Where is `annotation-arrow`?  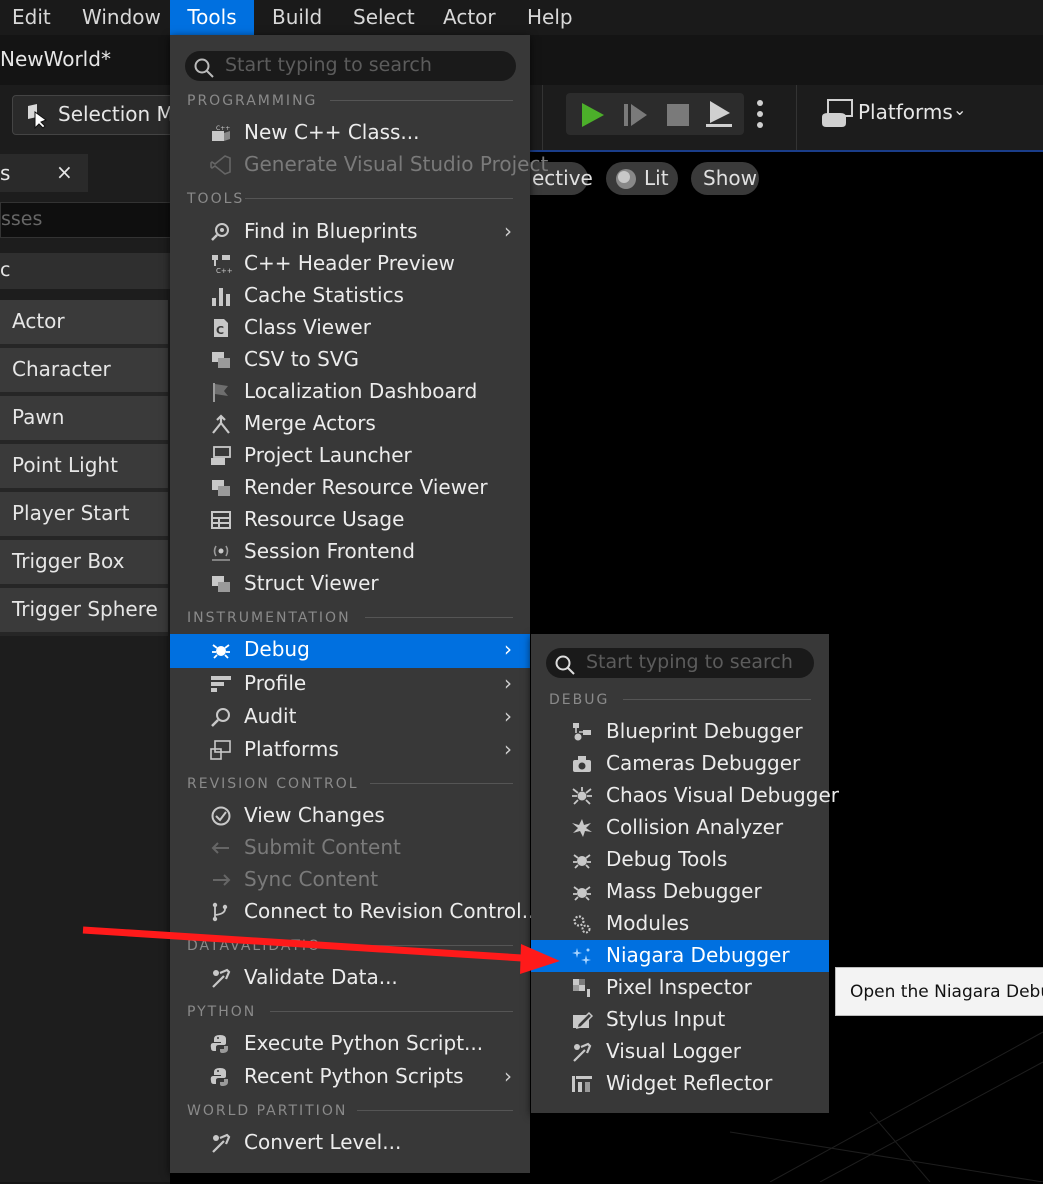 annotation-arrow is located at coordinates (321, 950).